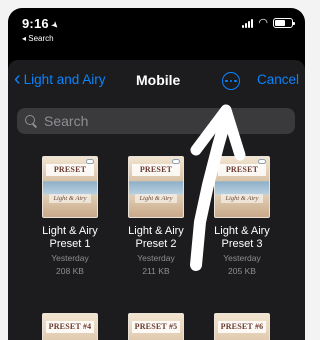 The width and height of the screenshot is (320, 340). Describe the element at coordinates (156, 237) in the screenshot. I see `file-name: Light & Airy Preset 2` at that location.